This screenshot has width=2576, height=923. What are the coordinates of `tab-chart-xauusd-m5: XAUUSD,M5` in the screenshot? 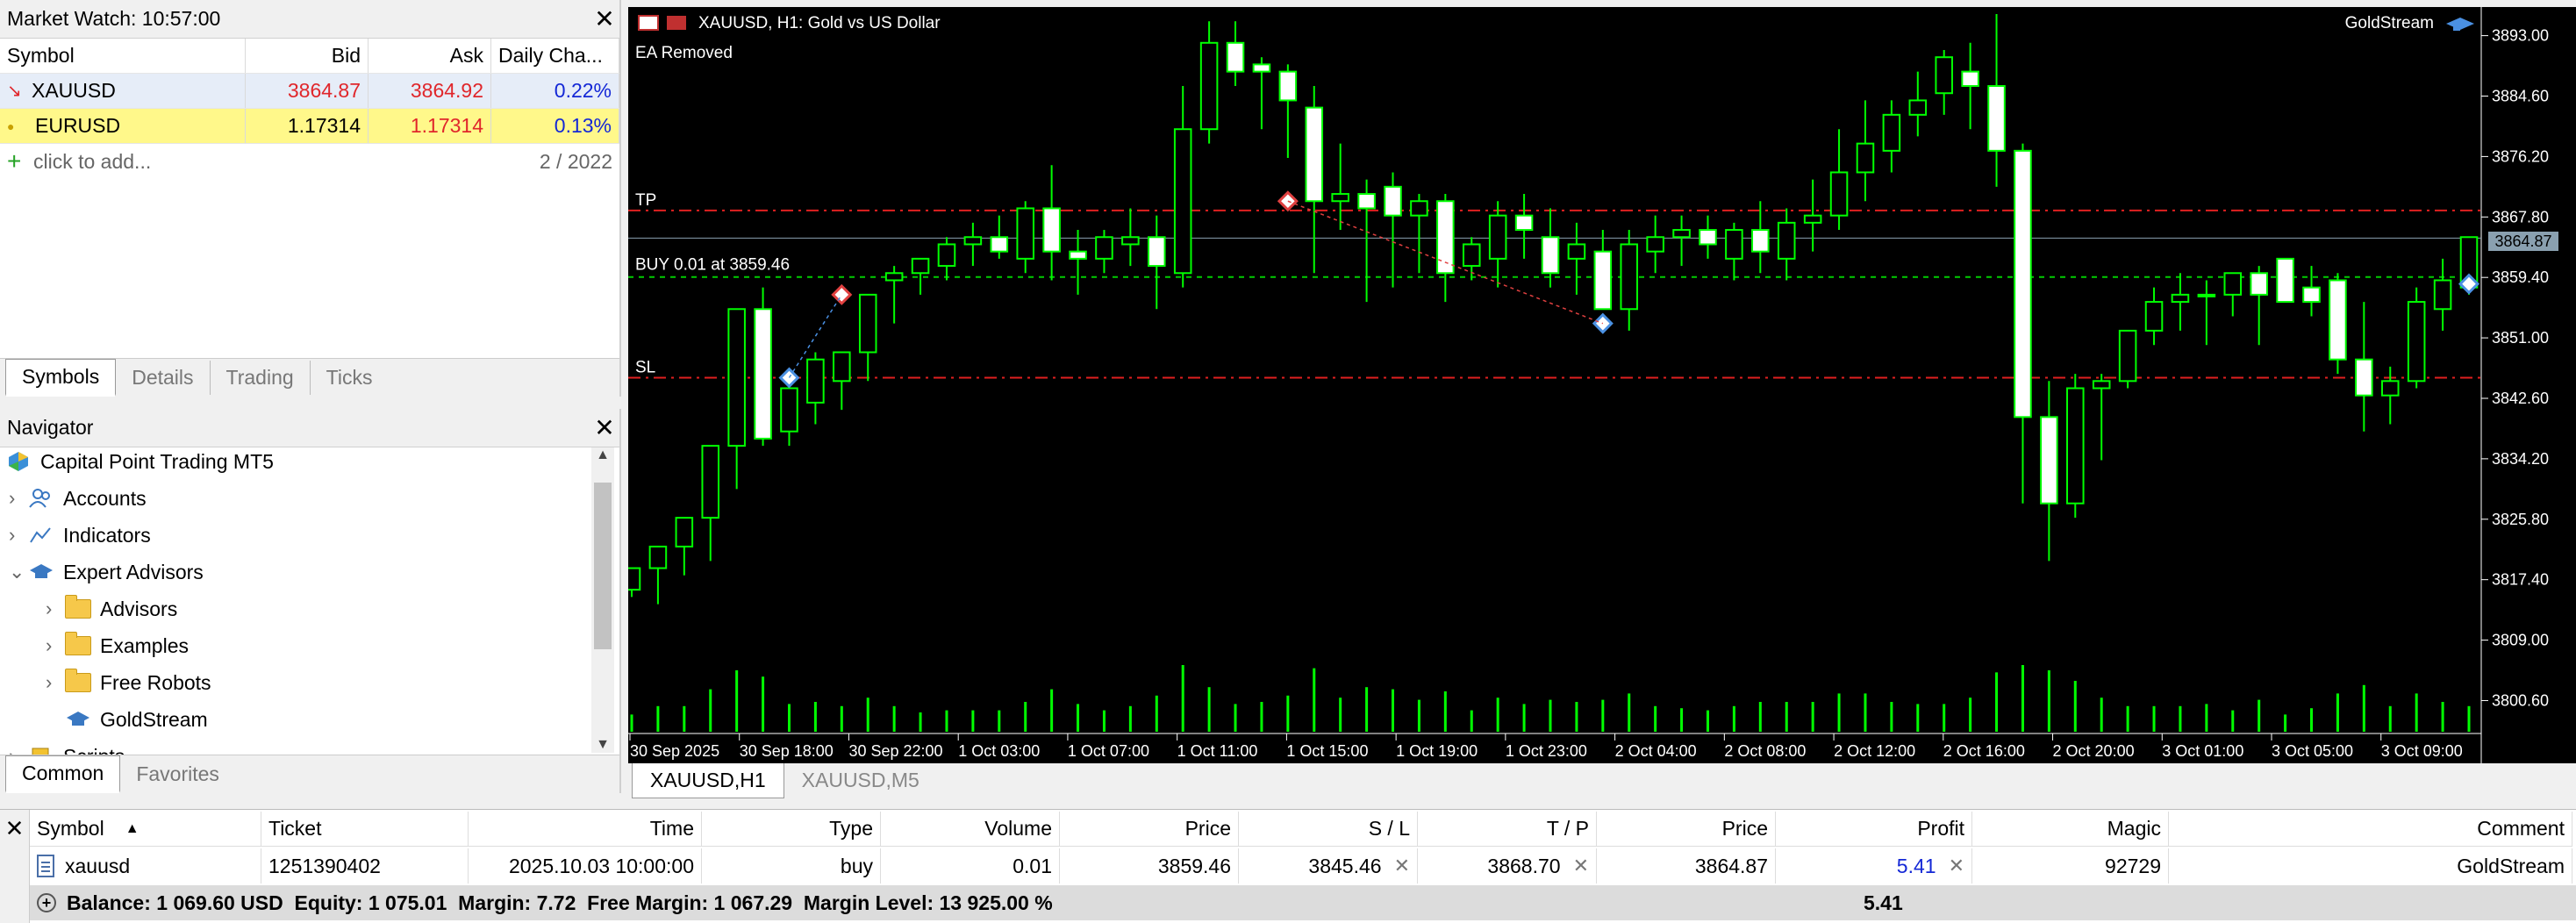 It's located at (860, 780).